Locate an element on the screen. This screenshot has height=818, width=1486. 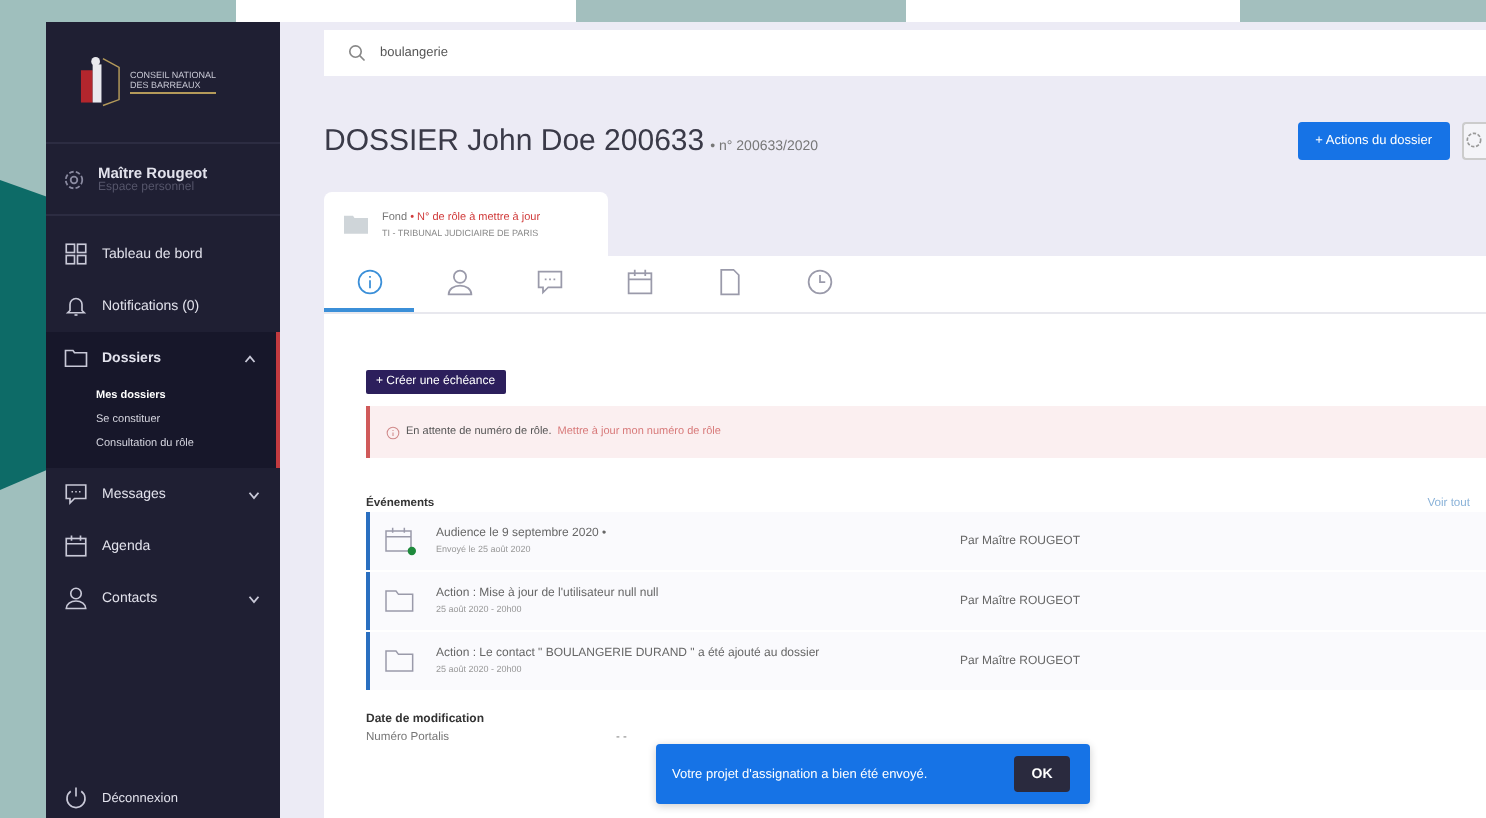
logo-icon is located at coordinates (100, 82).